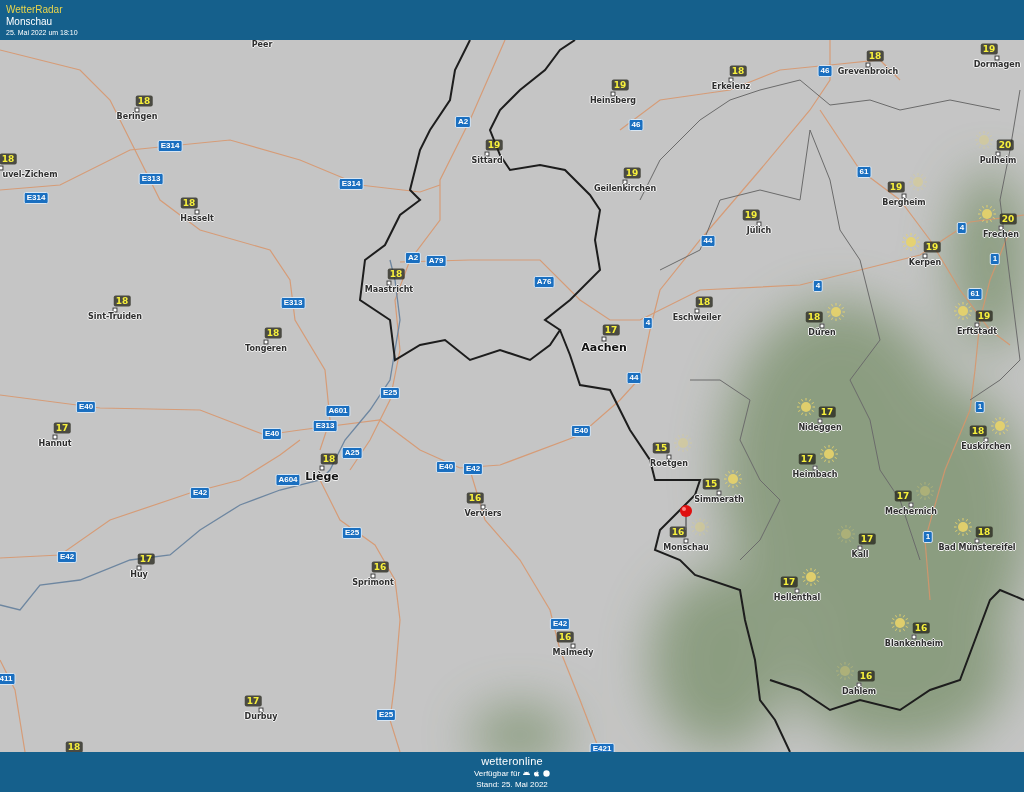  I want to click on road-shield: 44, so click(708, 241).